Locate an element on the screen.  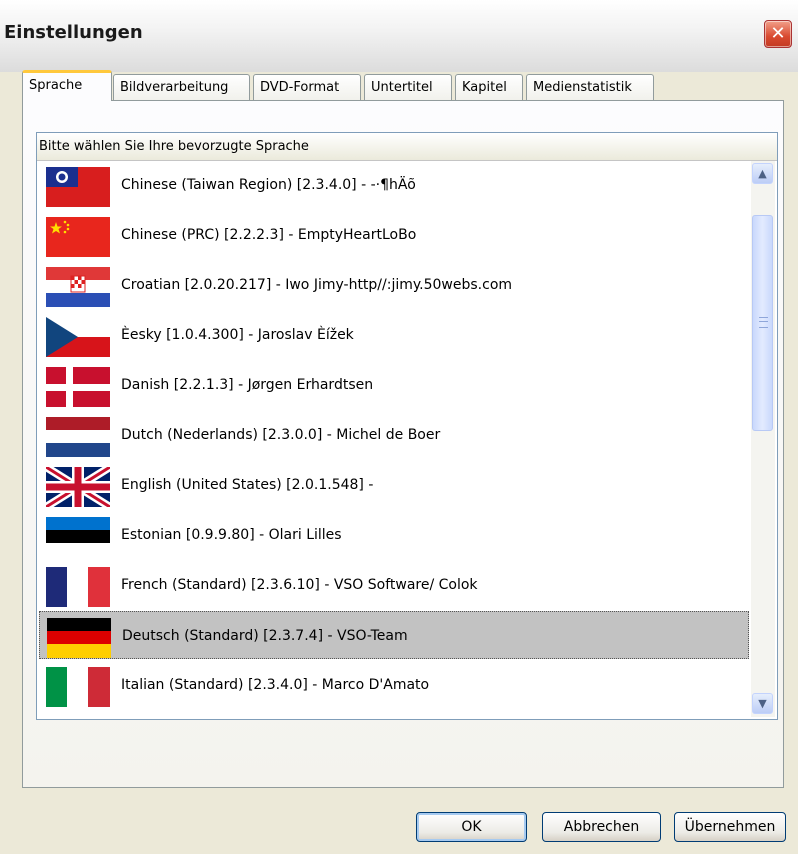
scroll-down-arrow-icon: ▼ is located at coordinates (762, 703).